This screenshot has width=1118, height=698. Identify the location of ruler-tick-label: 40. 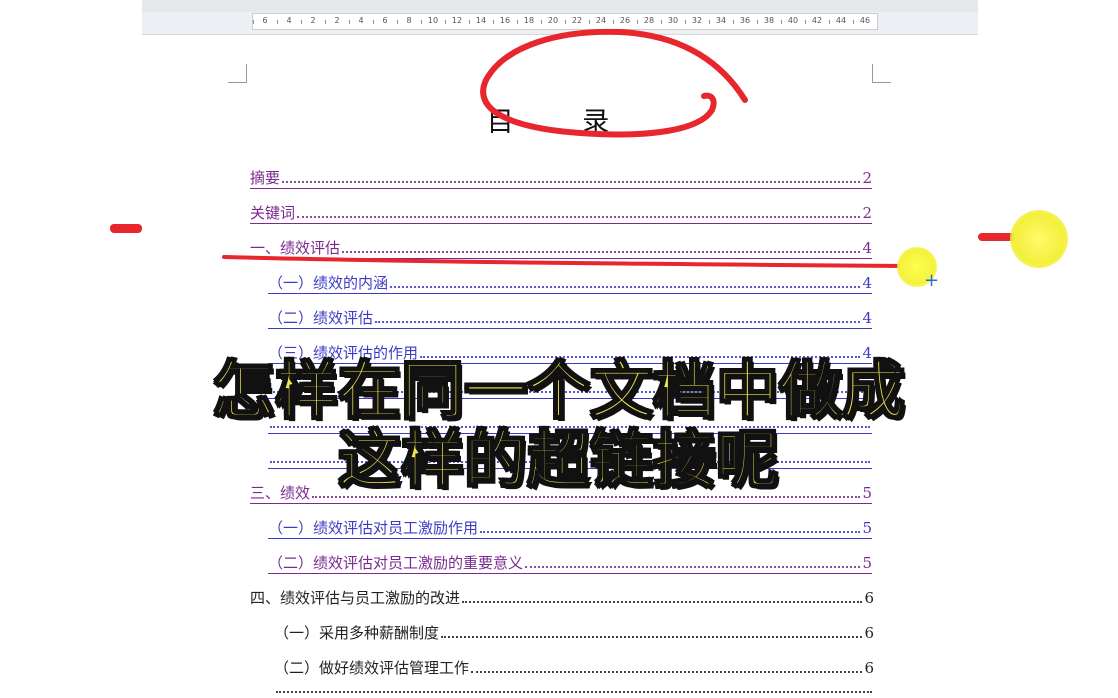
(793, 20).